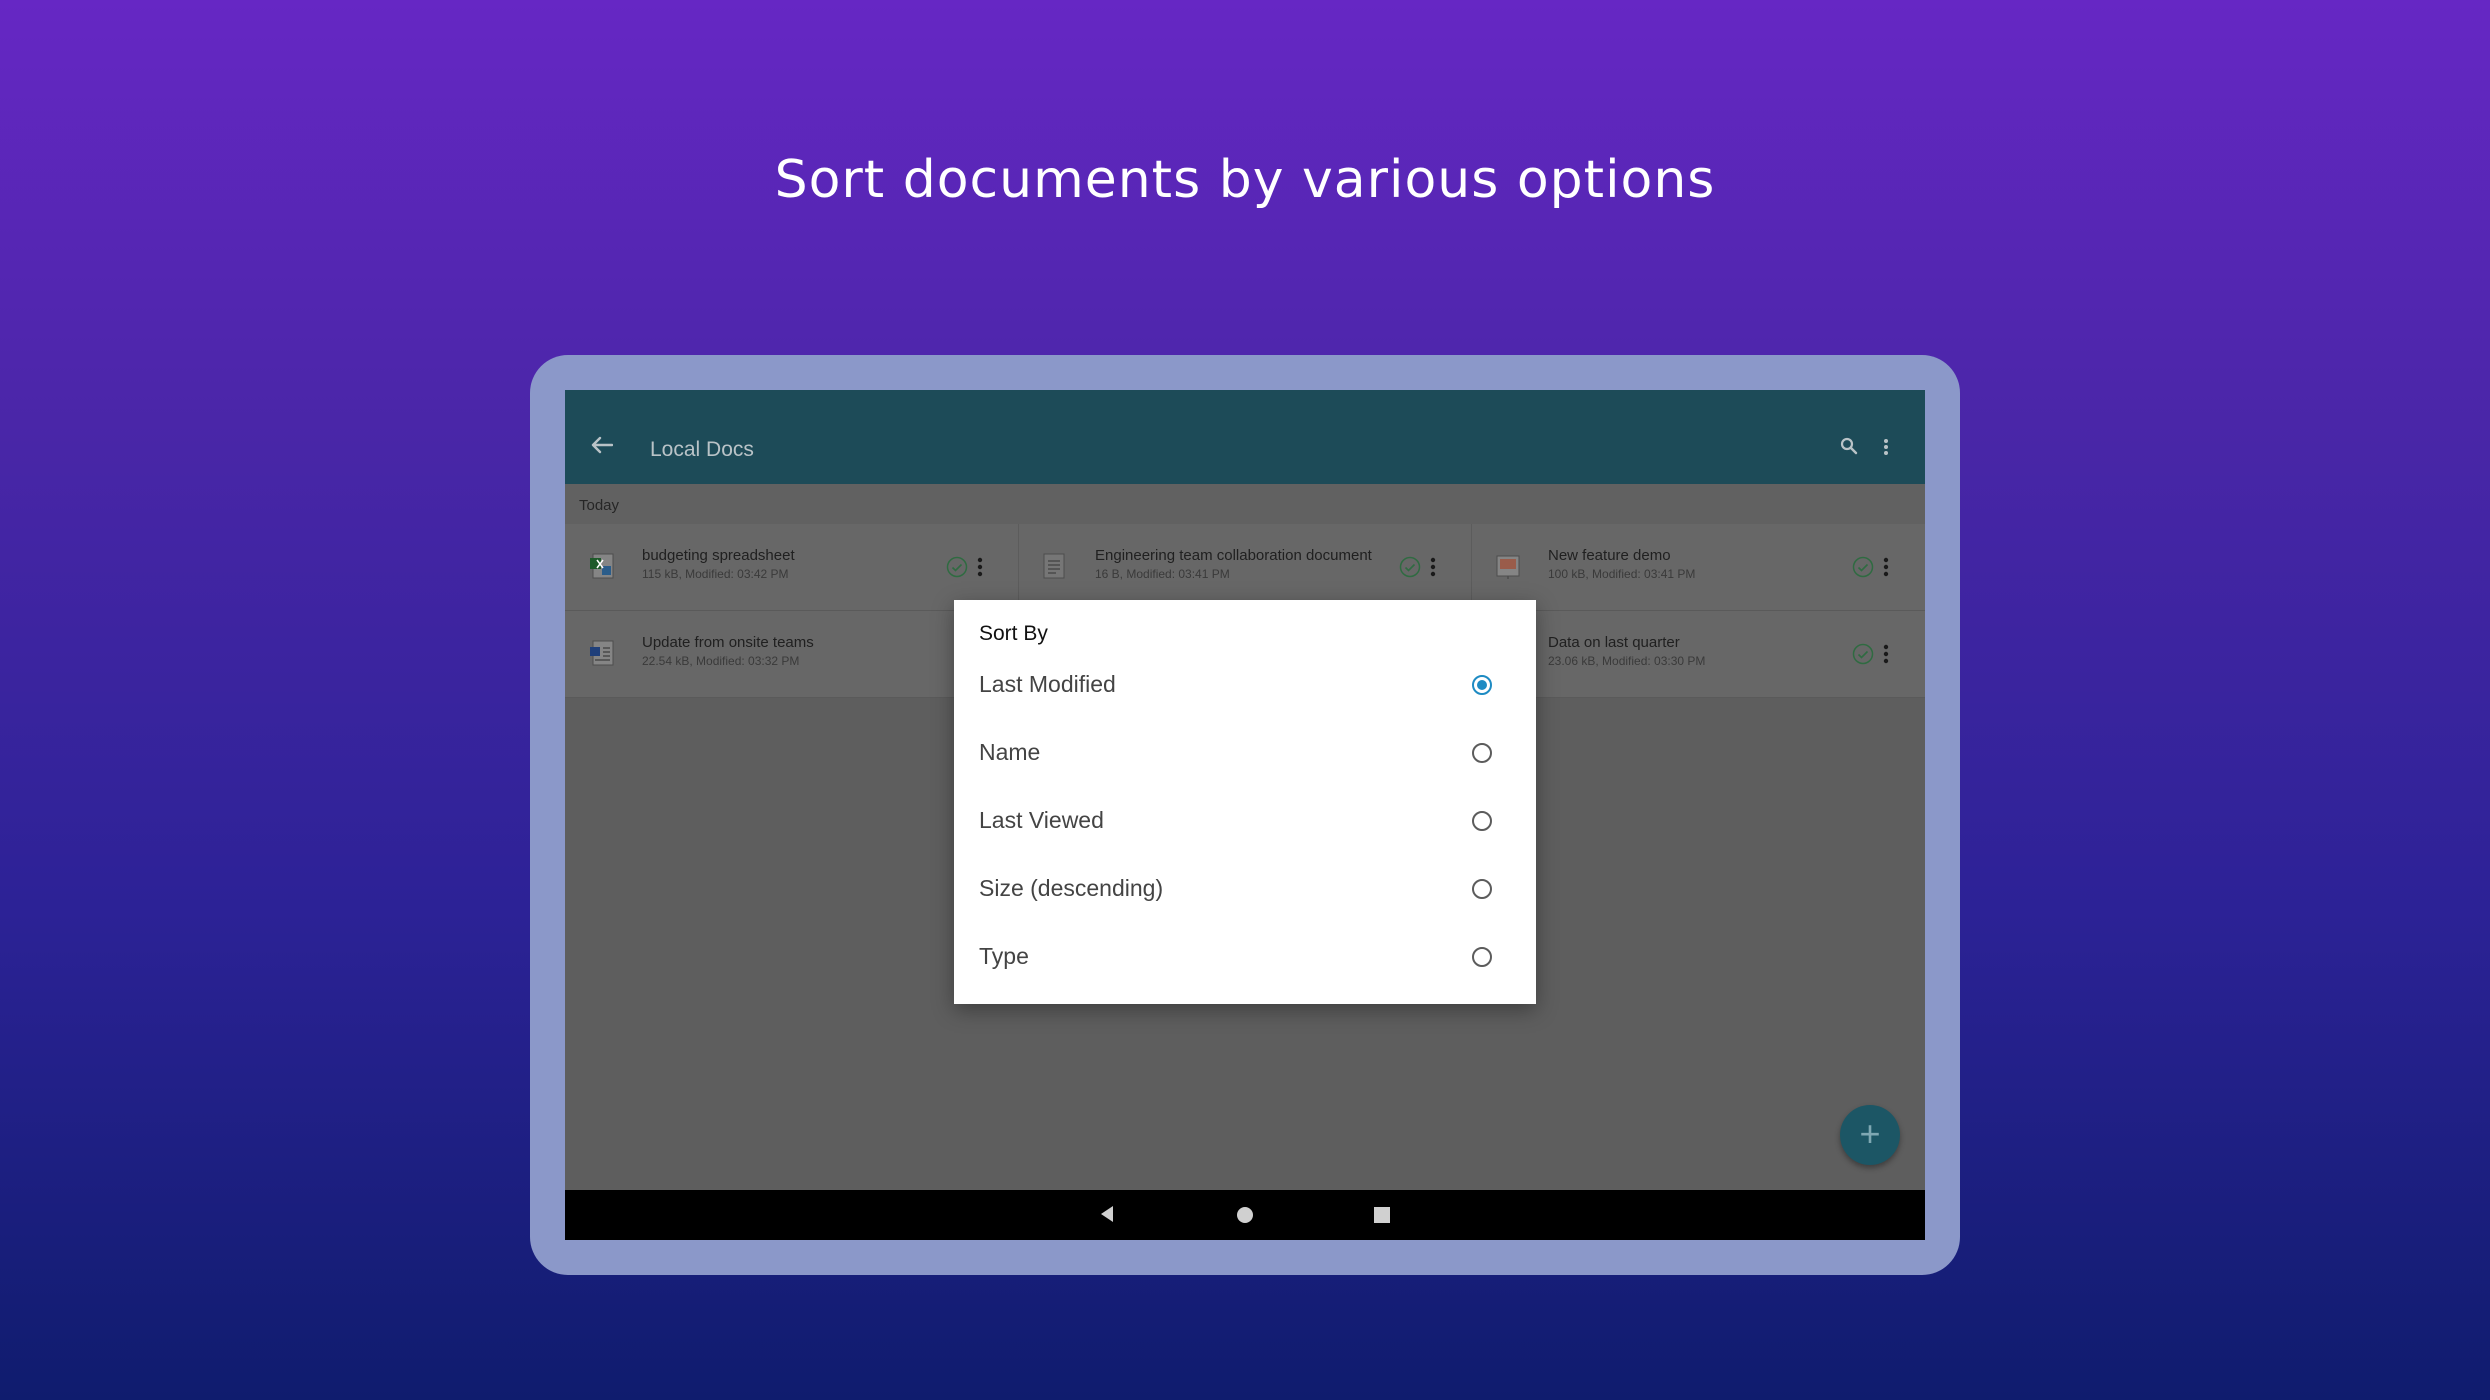  Describe the element at coordinates (1071, 888) in the screenshot. I see `option-label: Size (descending)` at that location.